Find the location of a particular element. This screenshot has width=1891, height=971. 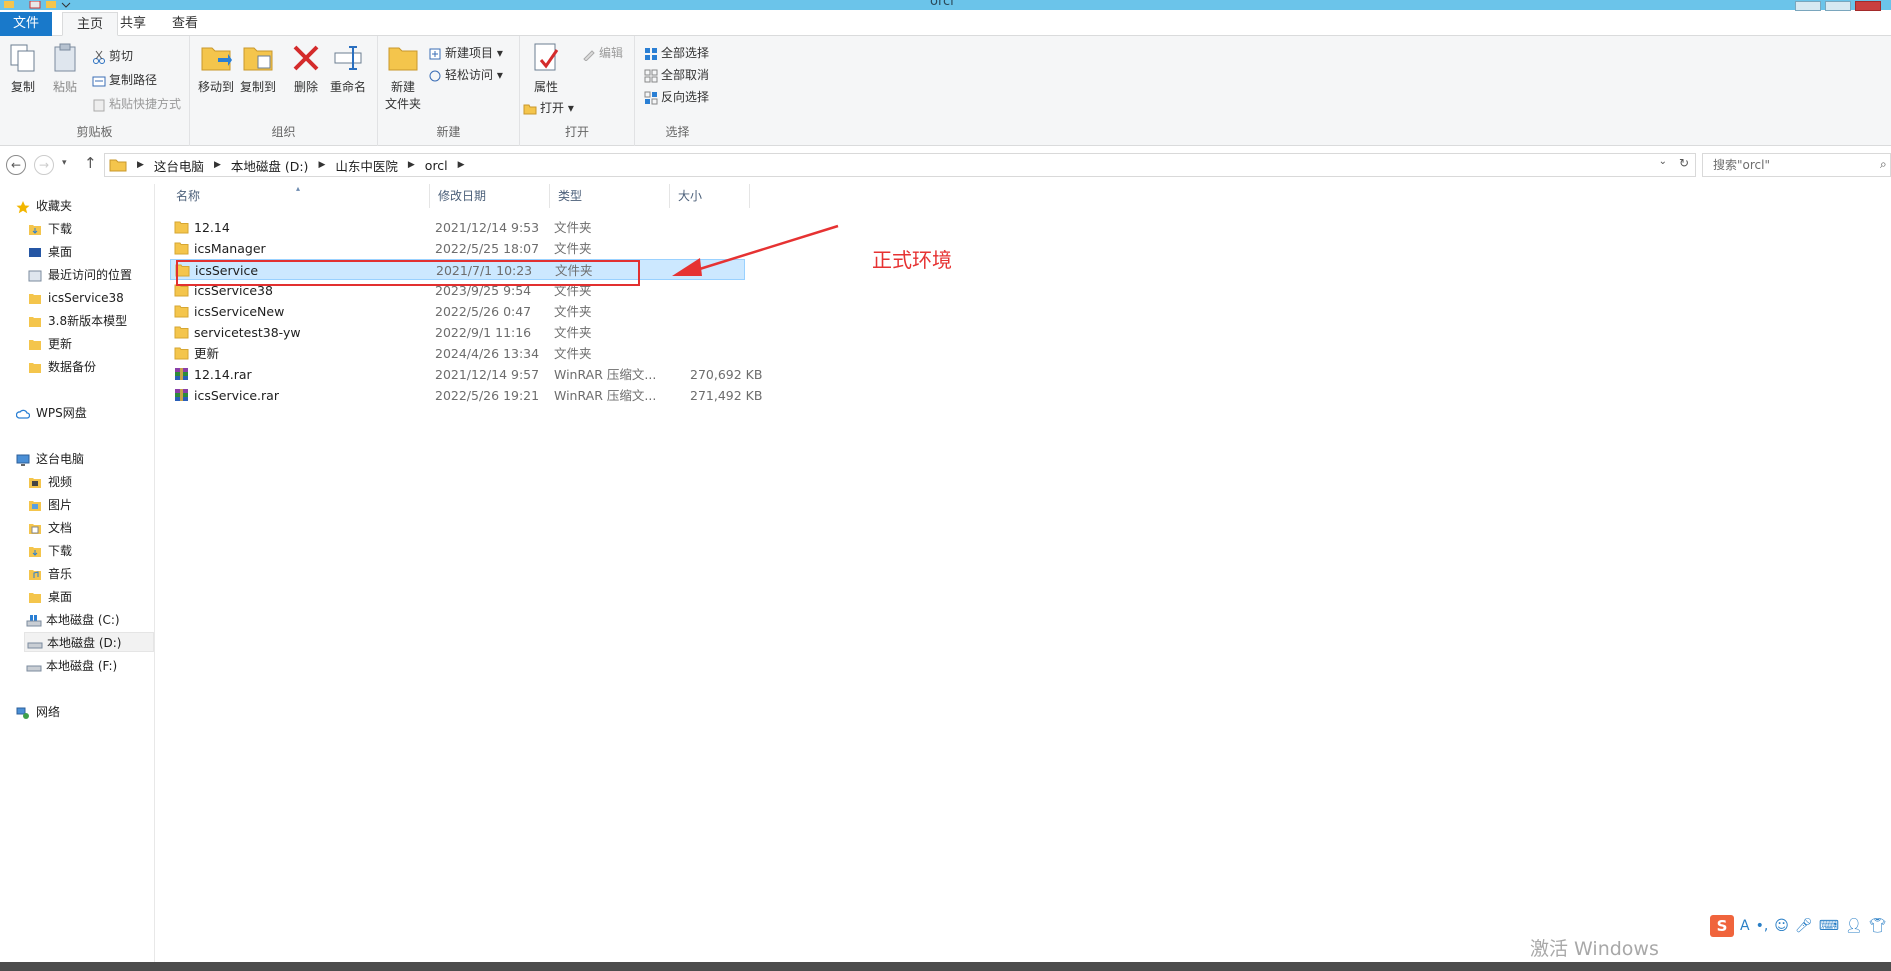

nav-network: 网络 is located at coordinates (38, 712).